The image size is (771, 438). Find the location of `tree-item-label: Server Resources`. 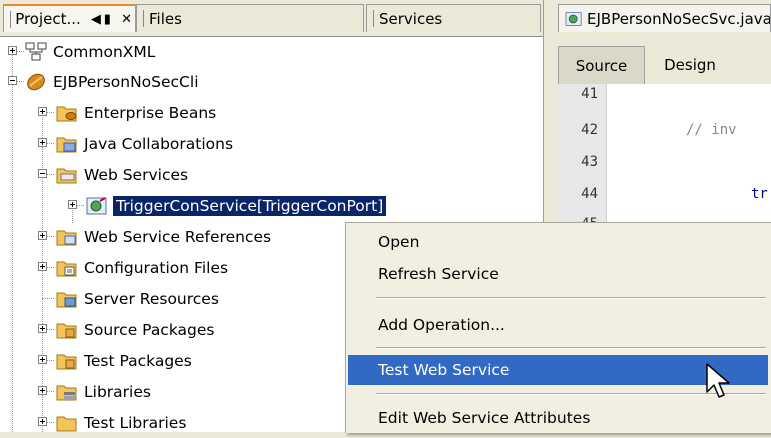

tree-item-label: Server Resources is located at coordinates (151, 299).